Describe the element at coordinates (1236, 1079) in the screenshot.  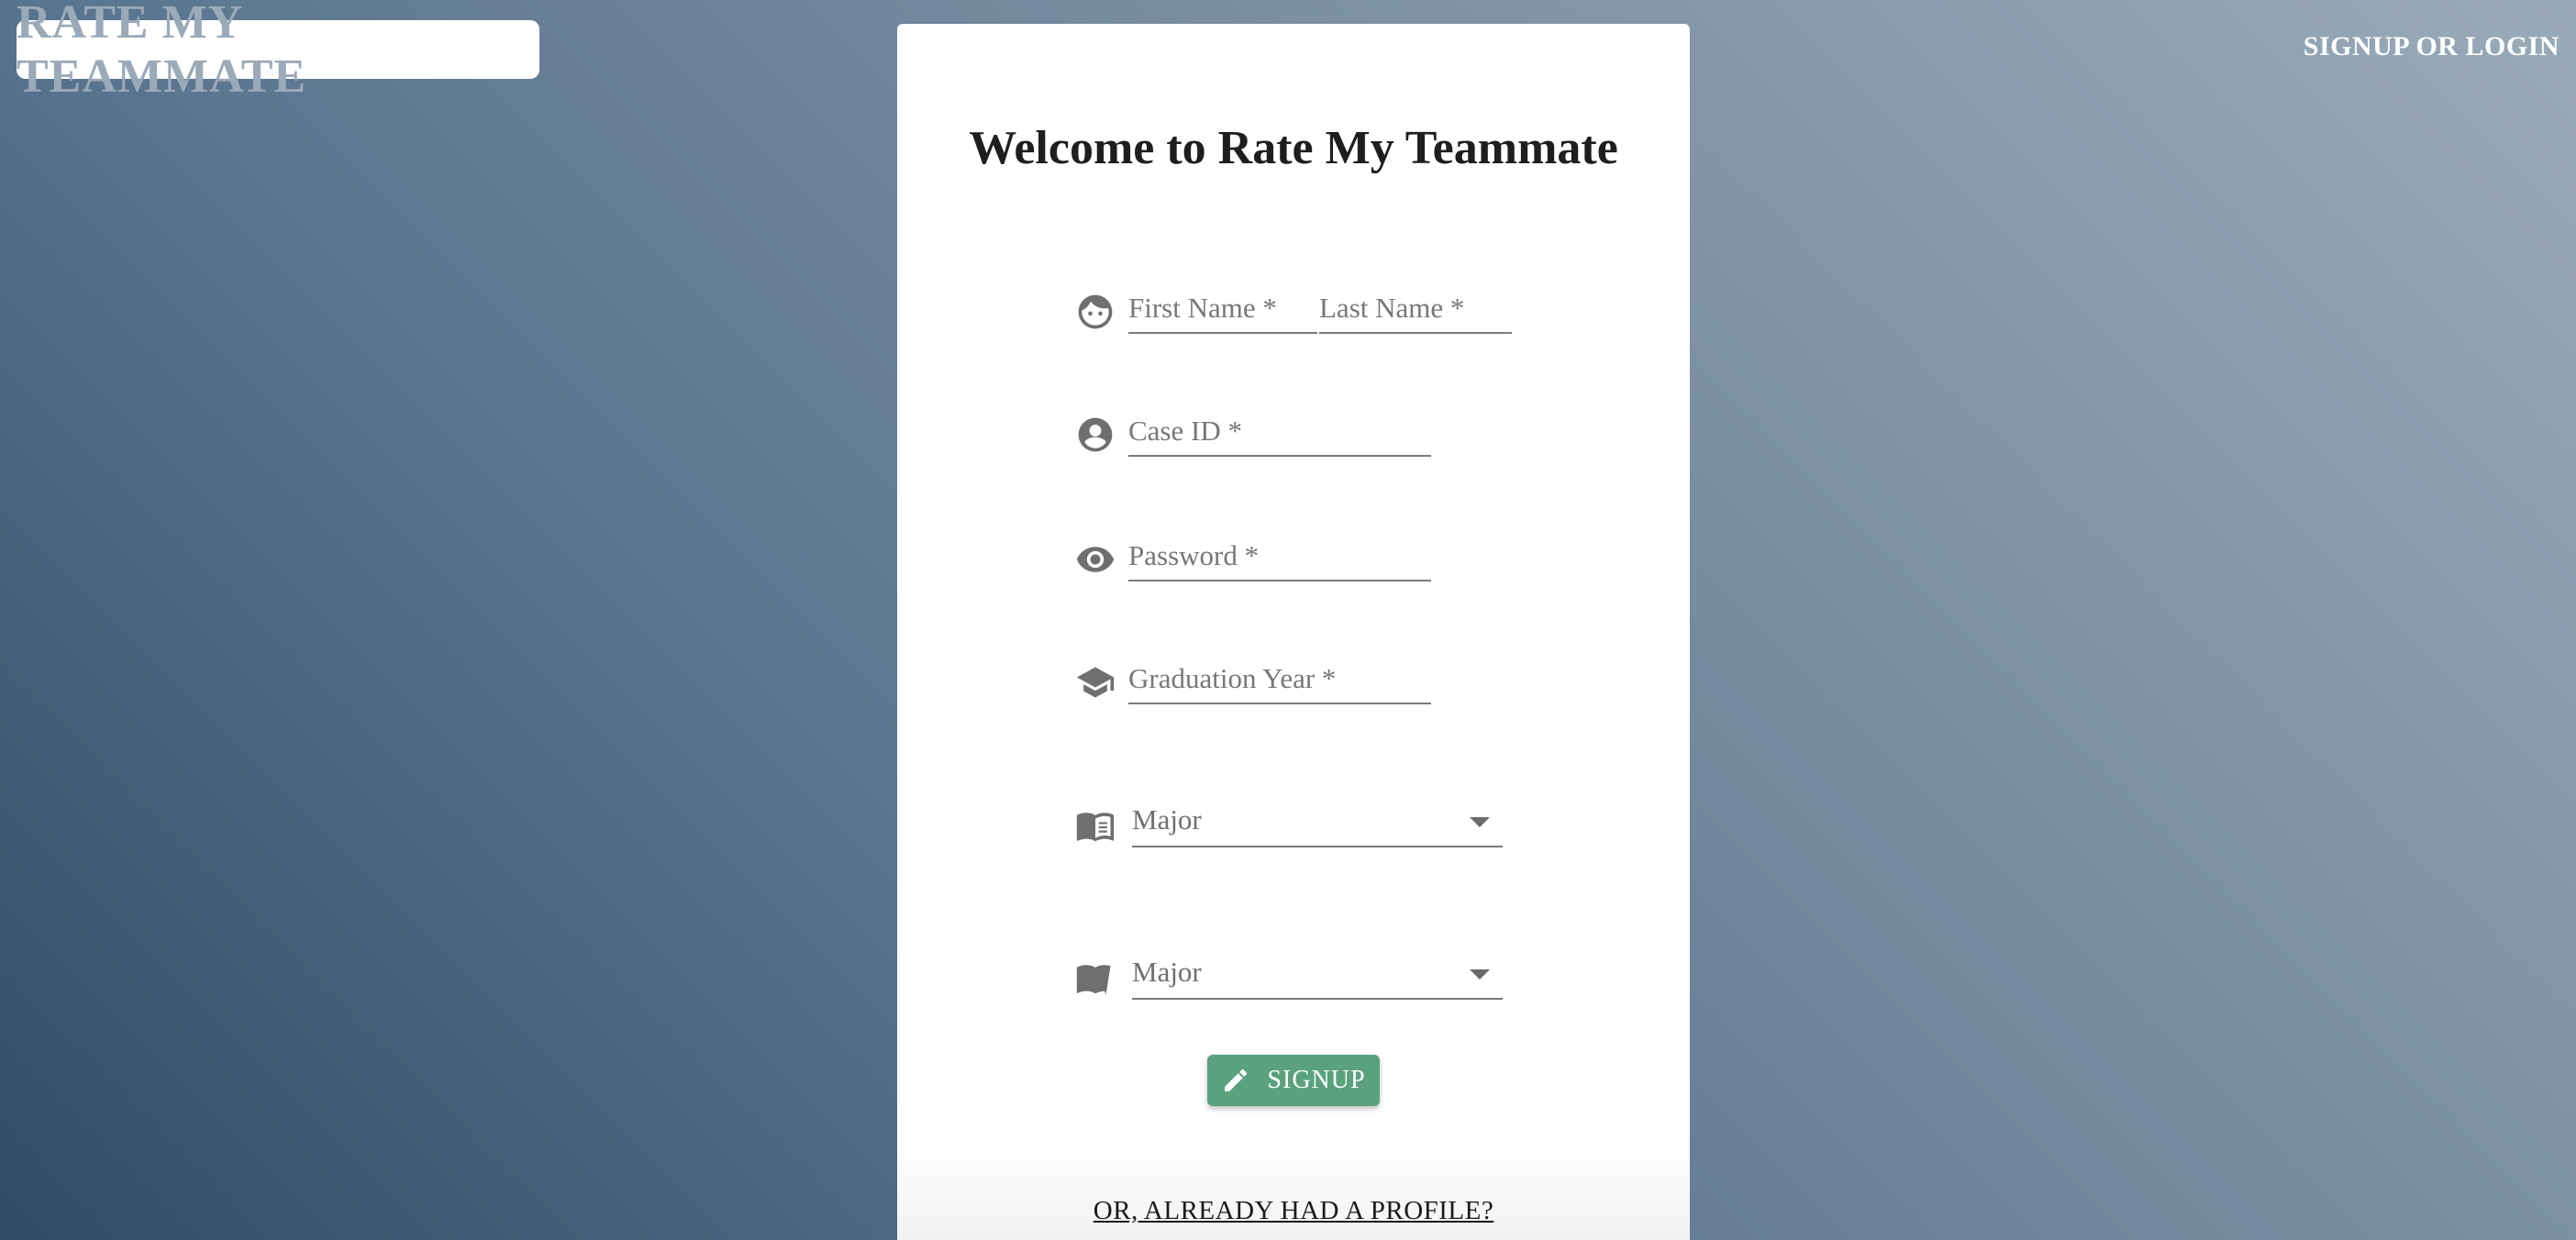
I see `pencil-icon` at that location.